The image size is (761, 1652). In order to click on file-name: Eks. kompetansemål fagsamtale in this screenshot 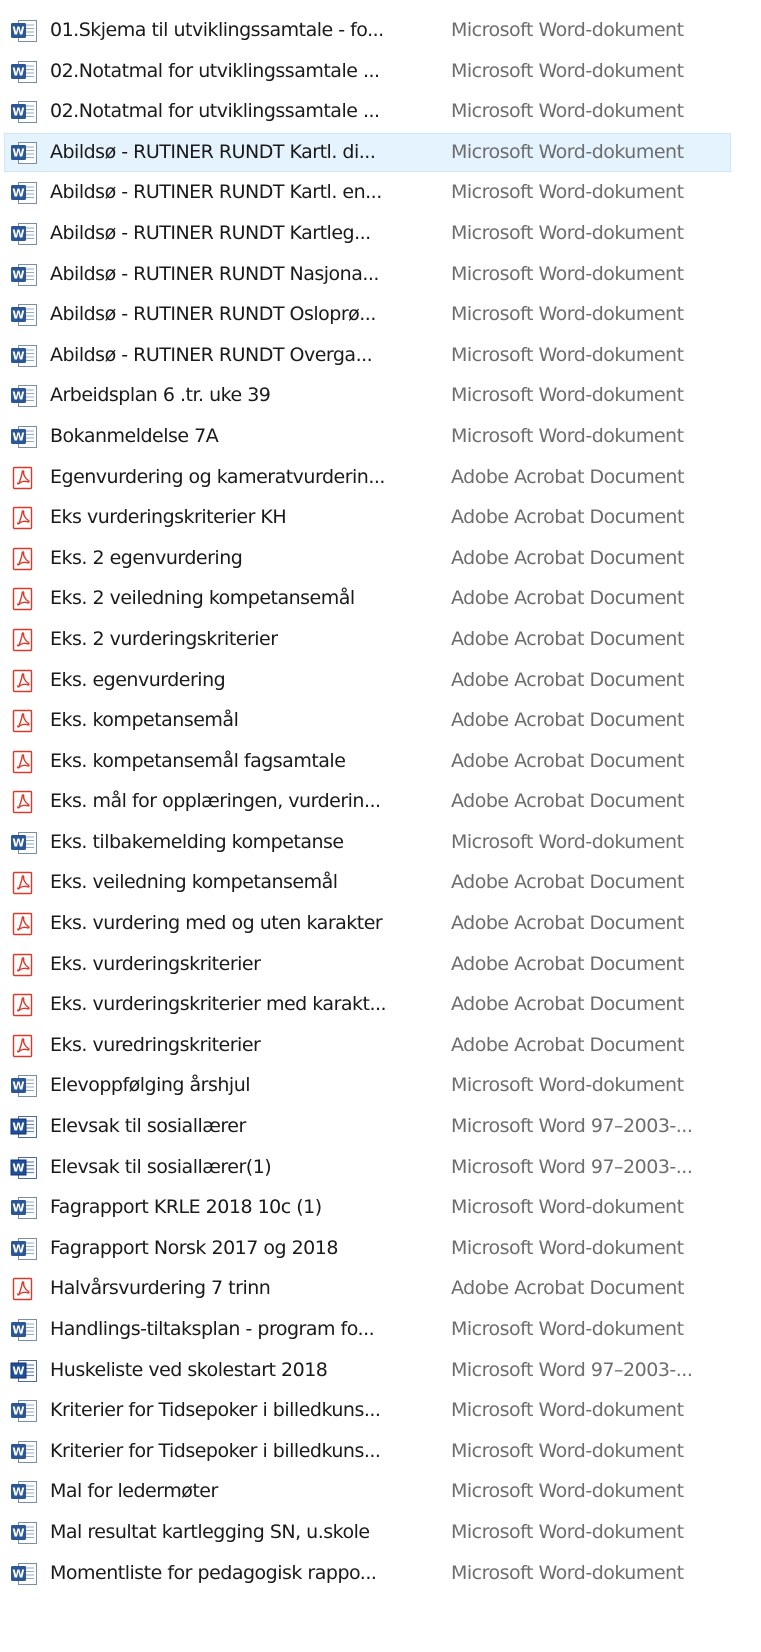, I will do `click(198, 760)`.